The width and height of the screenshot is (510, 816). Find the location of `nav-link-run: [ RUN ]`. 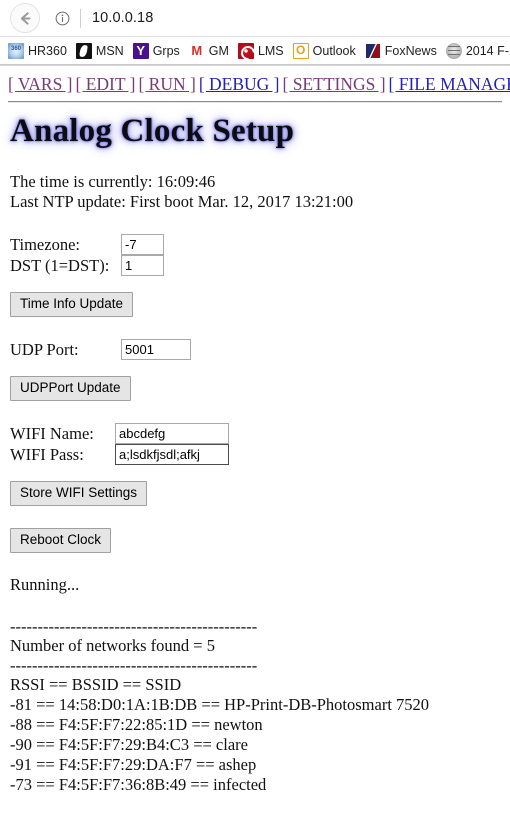

nav-link-run: [ RUN ] is located at coordinates (166, 84).